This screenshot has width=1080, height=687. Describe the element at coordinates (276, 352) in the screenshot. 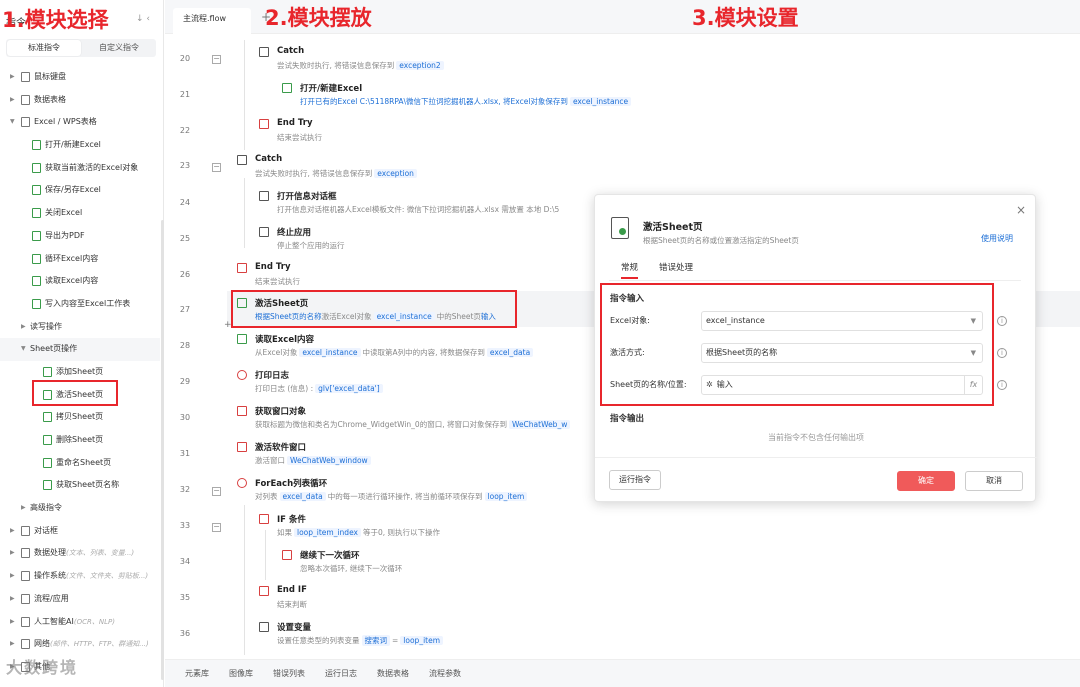

I see `step-desc-text: 从Excel对象` at that location.